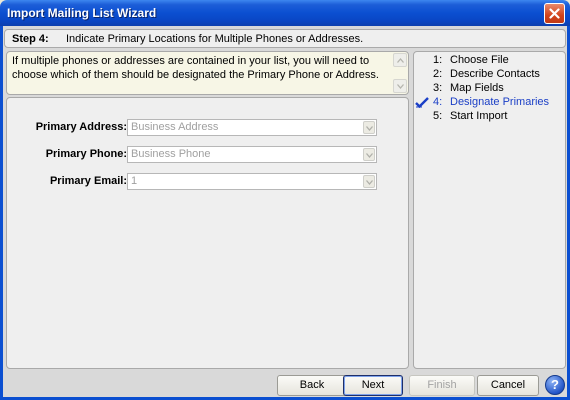  I want to click on finish-button-label: Finish, so click(442, 385).